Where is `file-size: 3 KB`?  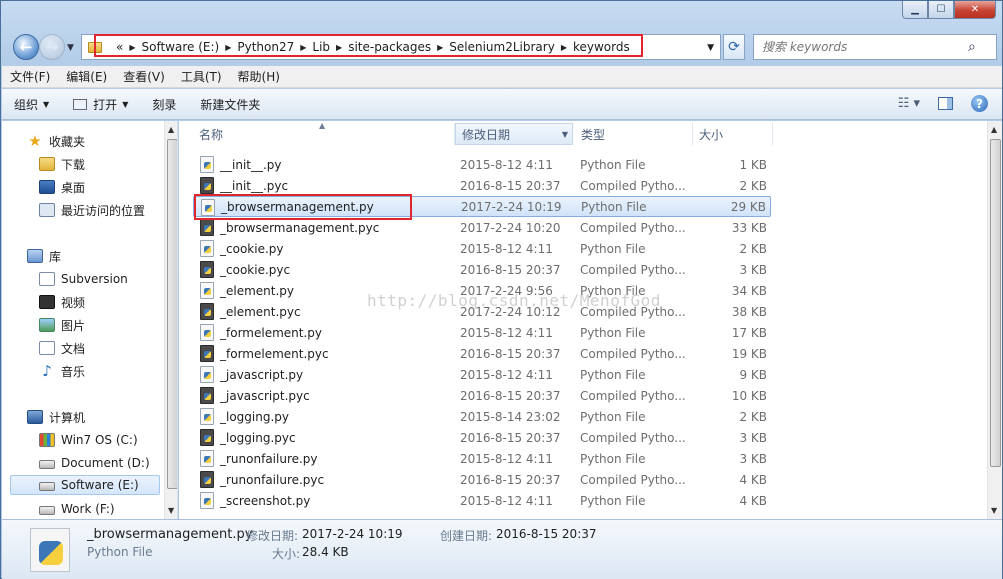
file-size: 3 KB is located at coordinates (753, 458).